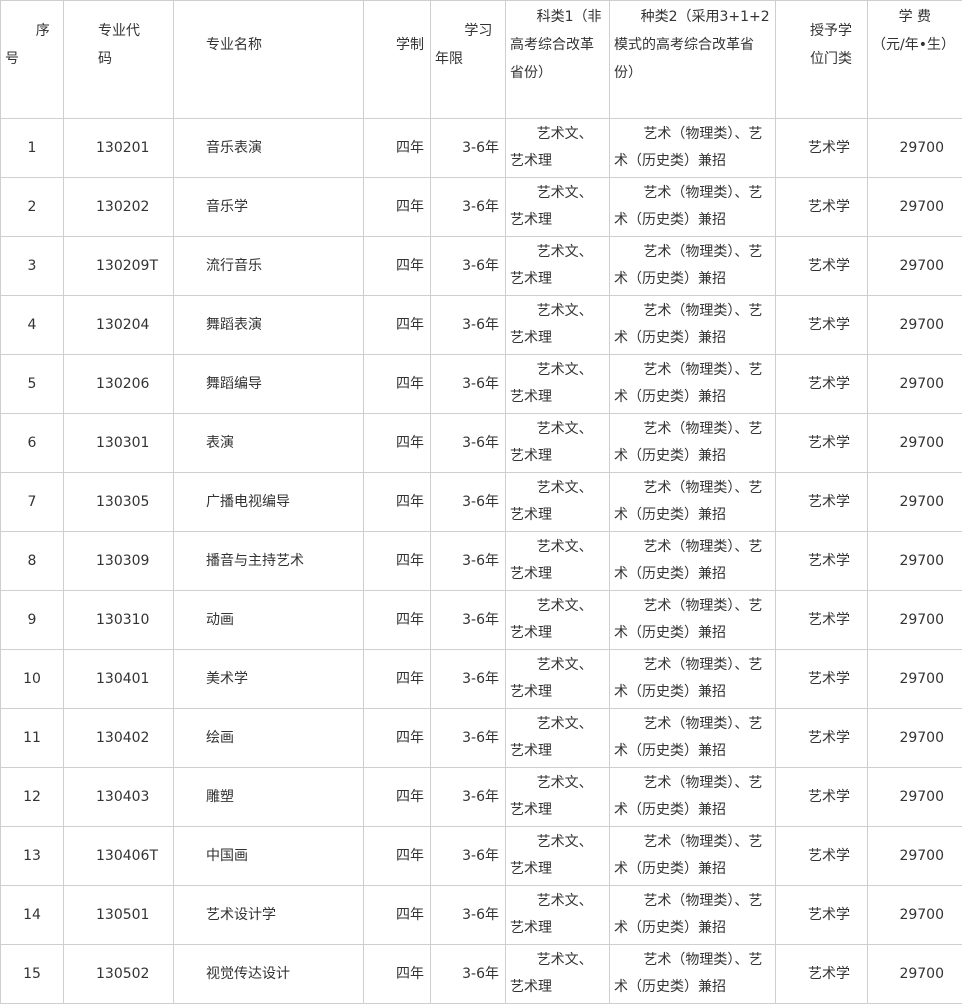  Describe the element at coordinates (269, 620) in the screenshot. I see `cell-name: 动画` at that location.